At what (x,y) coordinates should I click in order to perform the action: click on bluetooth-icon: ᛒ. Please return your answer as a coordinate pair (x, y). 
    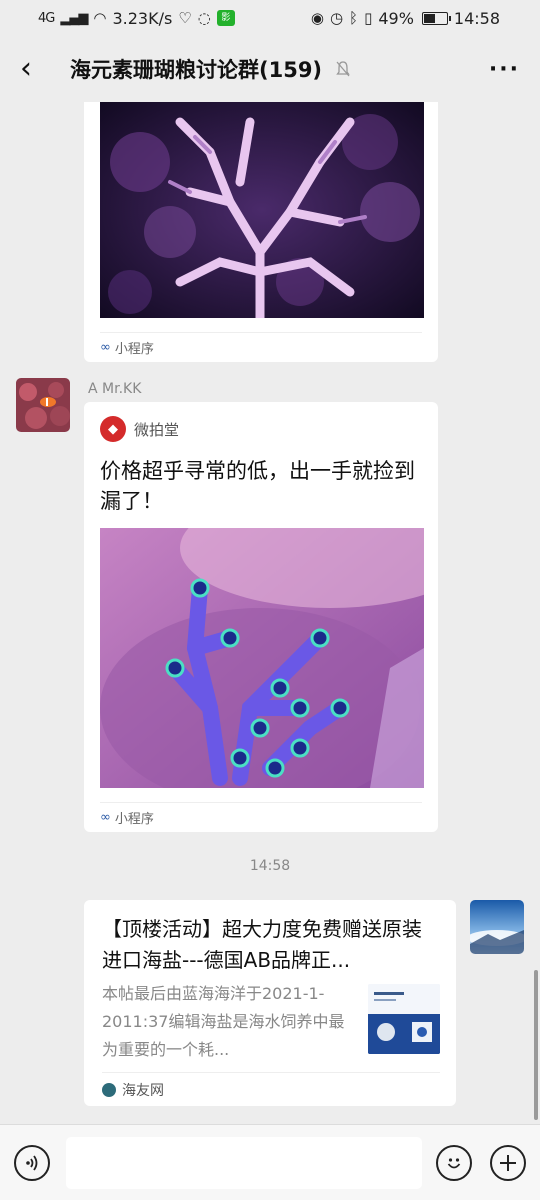
    Looking at the image, I should click on (354, 18).